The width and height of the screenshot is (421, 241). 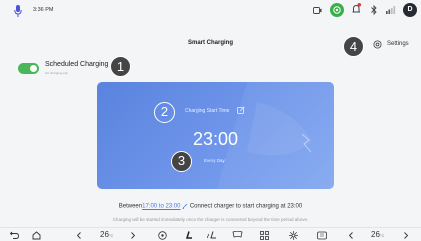 I want to click on scheduled-charging-label: Scheduled Charging, so click(x=77, y=64).